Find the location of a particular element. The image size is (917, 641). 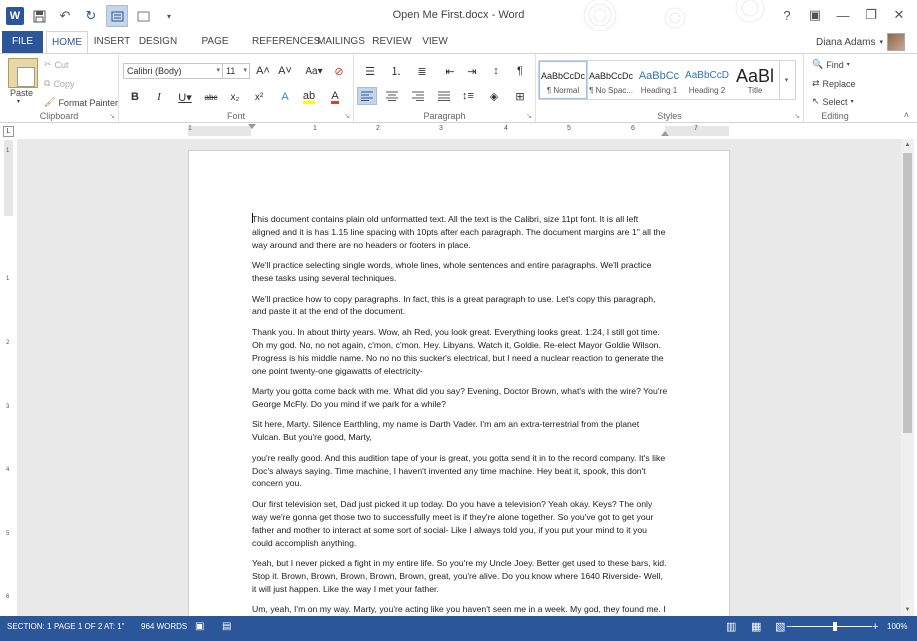

macro-record-icon: ▤ is located at coordinates (226, 627).